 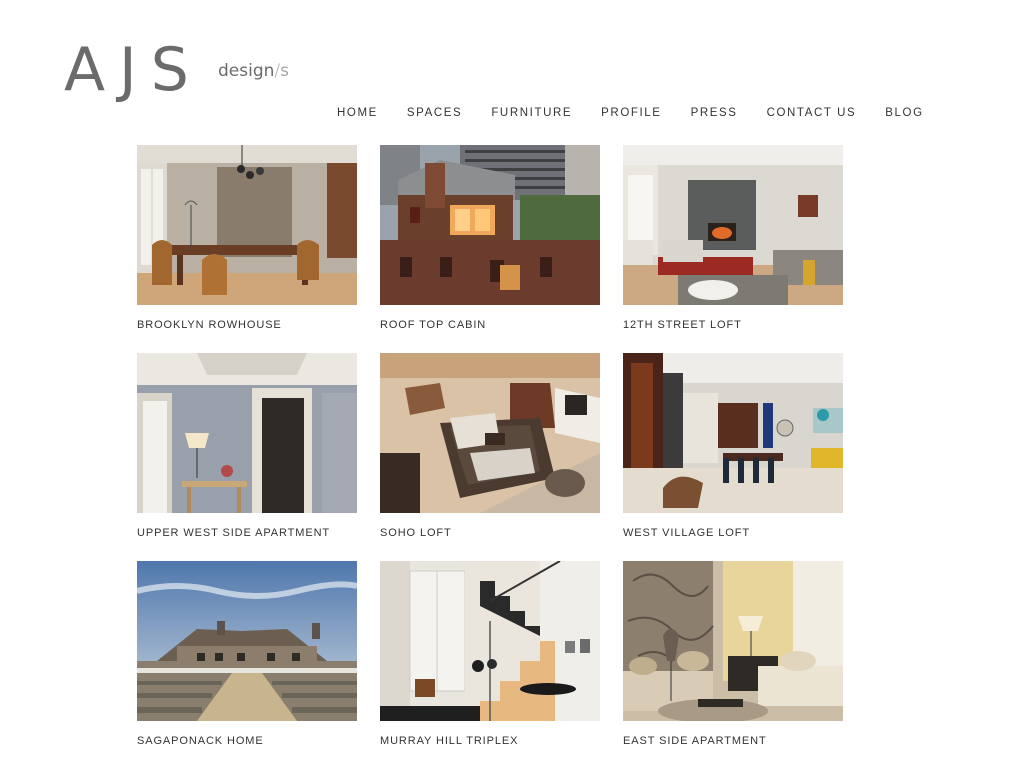 I want to click on nav-profile: PROFILE, so click(x=631, y=113).